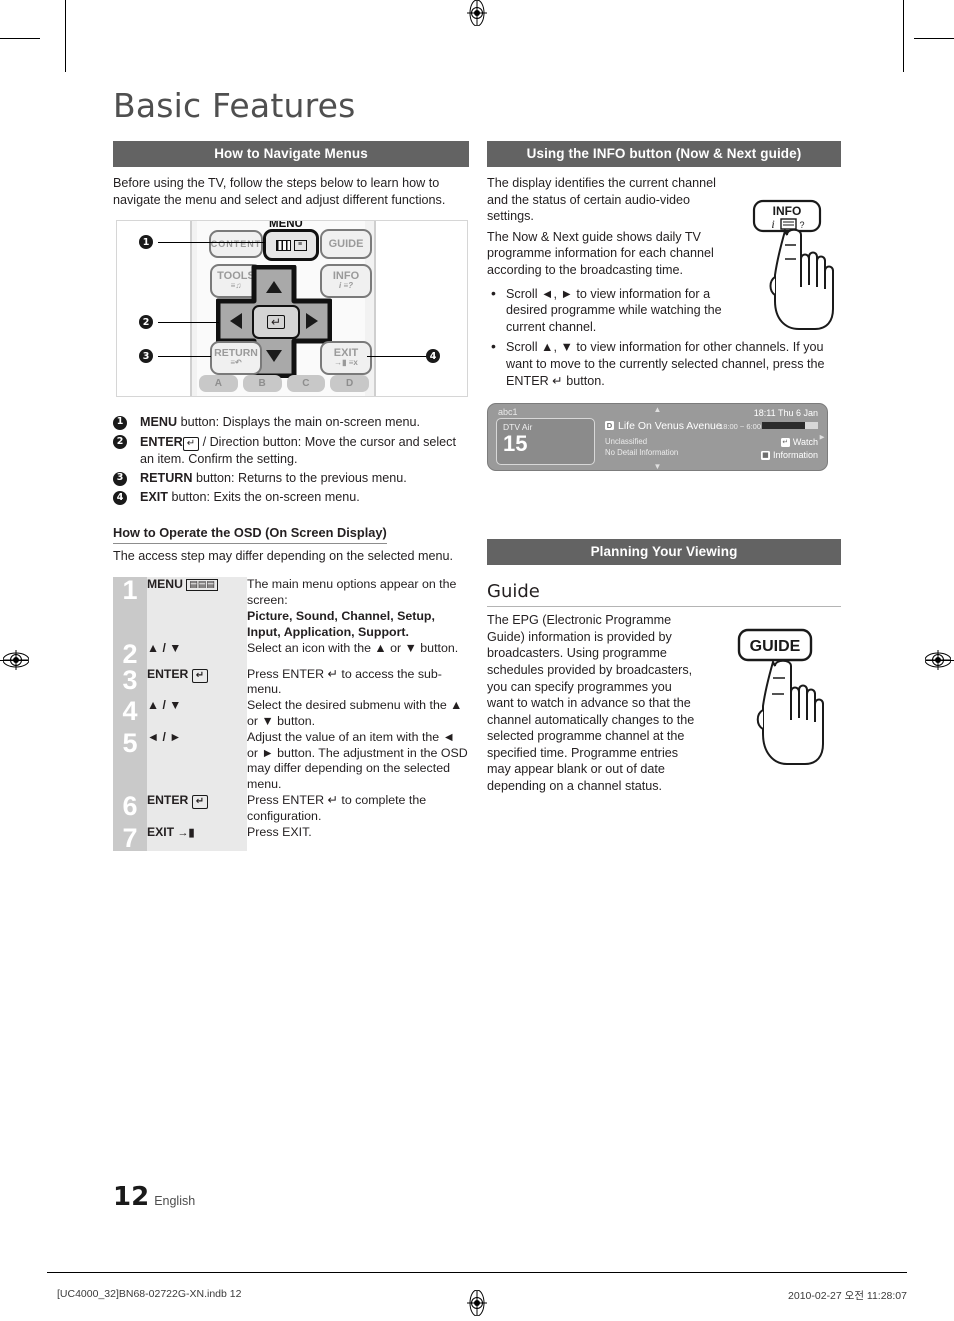  What do you see at coordinates (120, 478) in the screenshot?
I see `legend-badge-3: 3` at bounding box center [120, 478].